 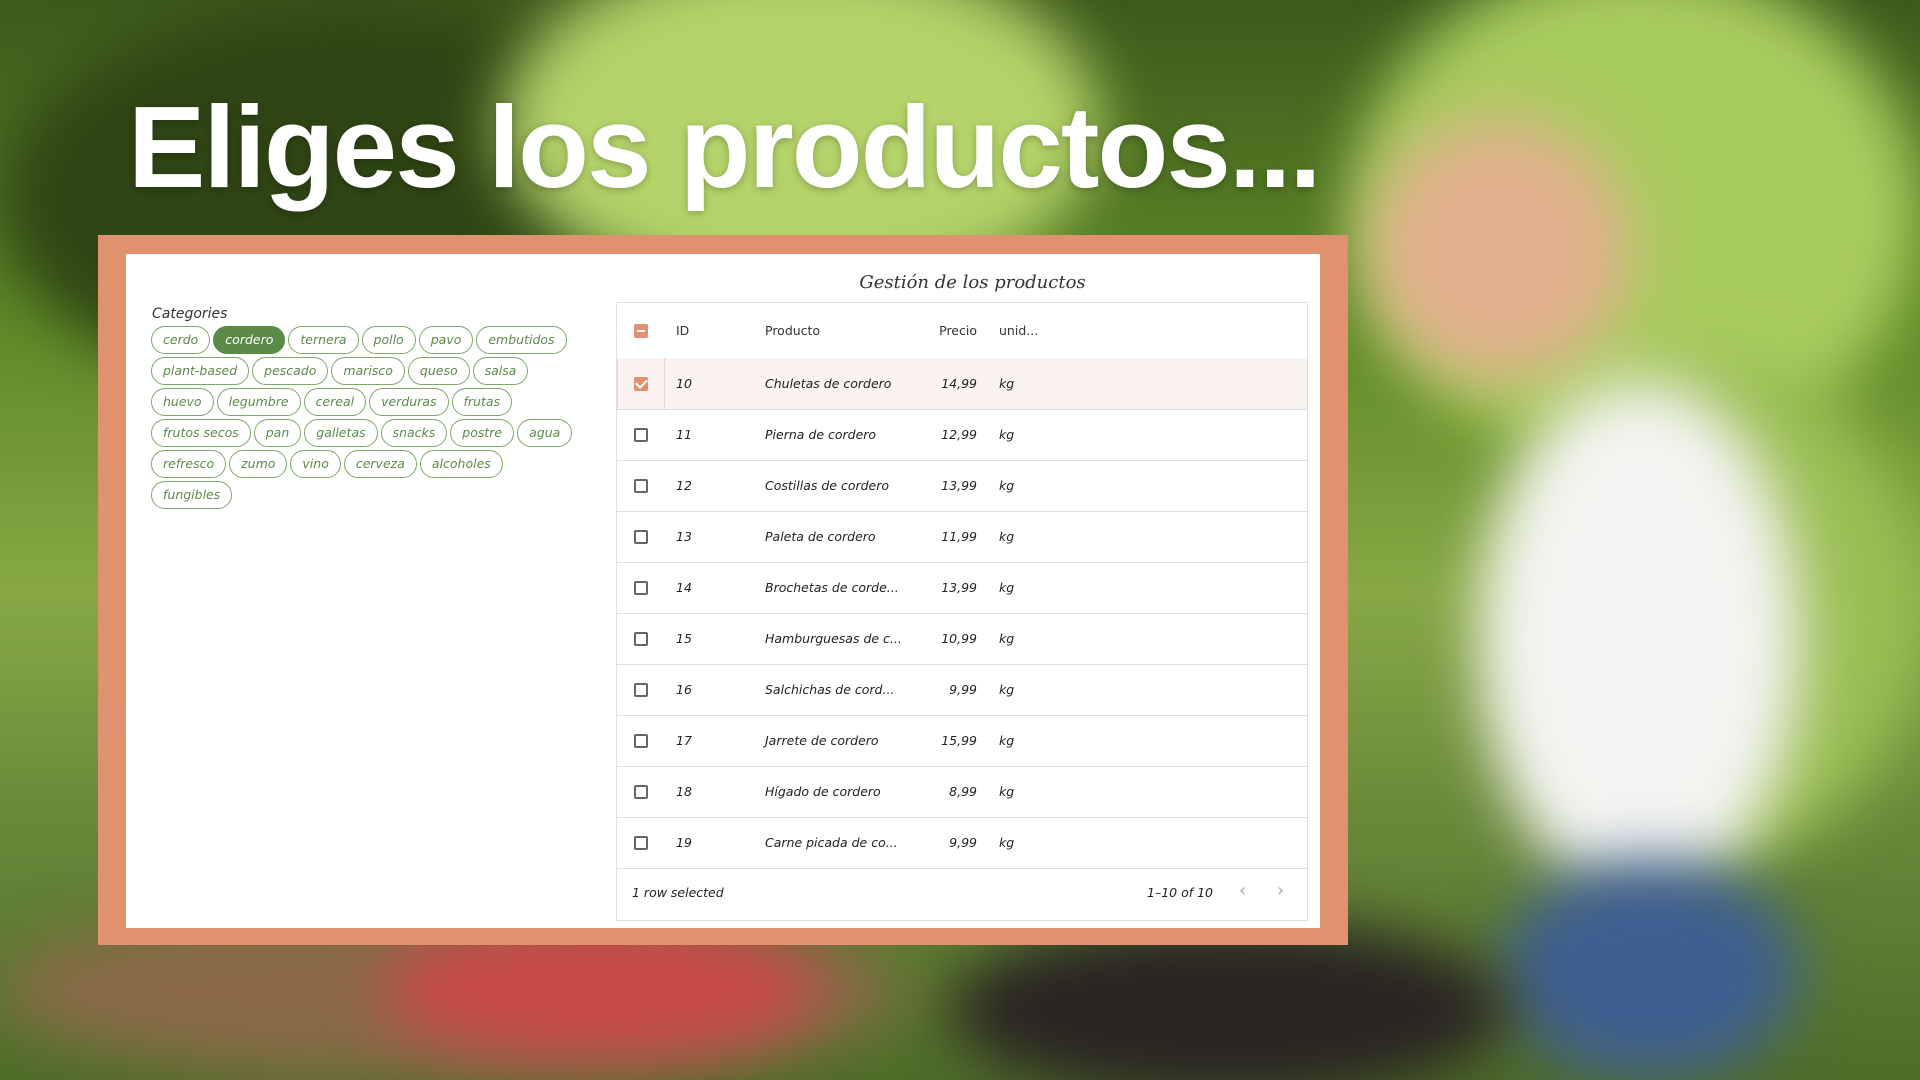 I want to click on category-chip-cerdo: cerdo, so click(x=181, y=340).